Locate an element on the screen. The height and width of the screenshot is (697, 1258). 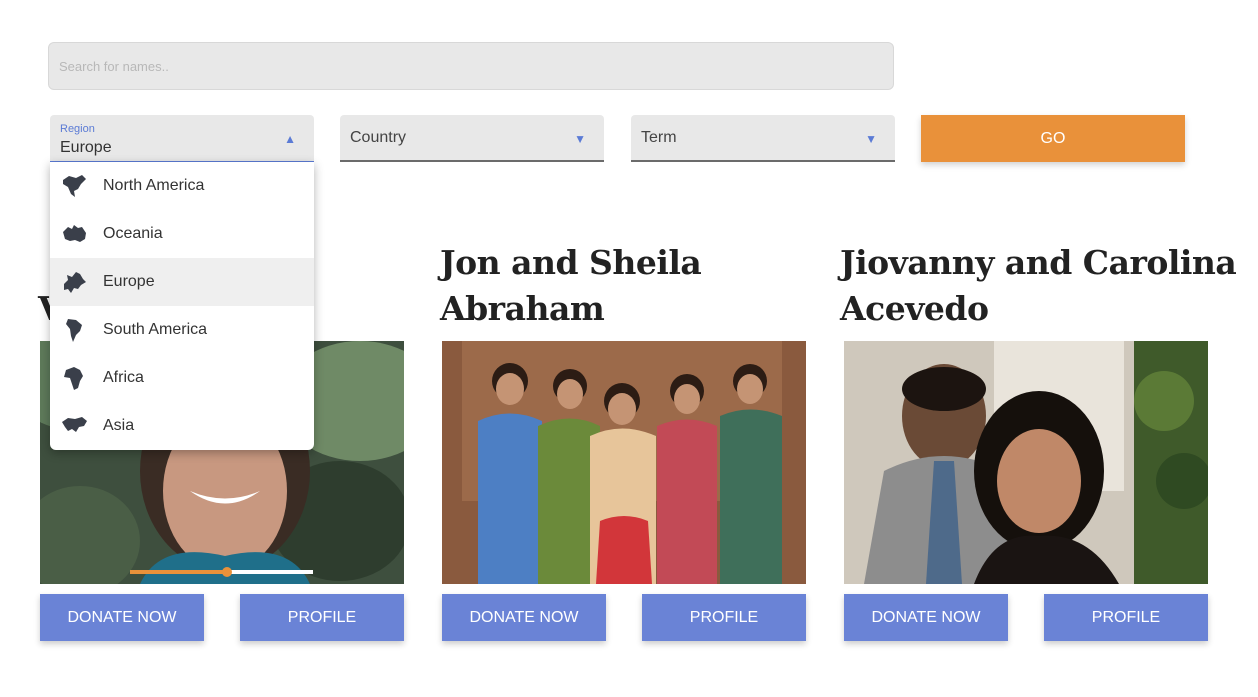
card-title-line: Abraham is located at coordinates (522, 308).